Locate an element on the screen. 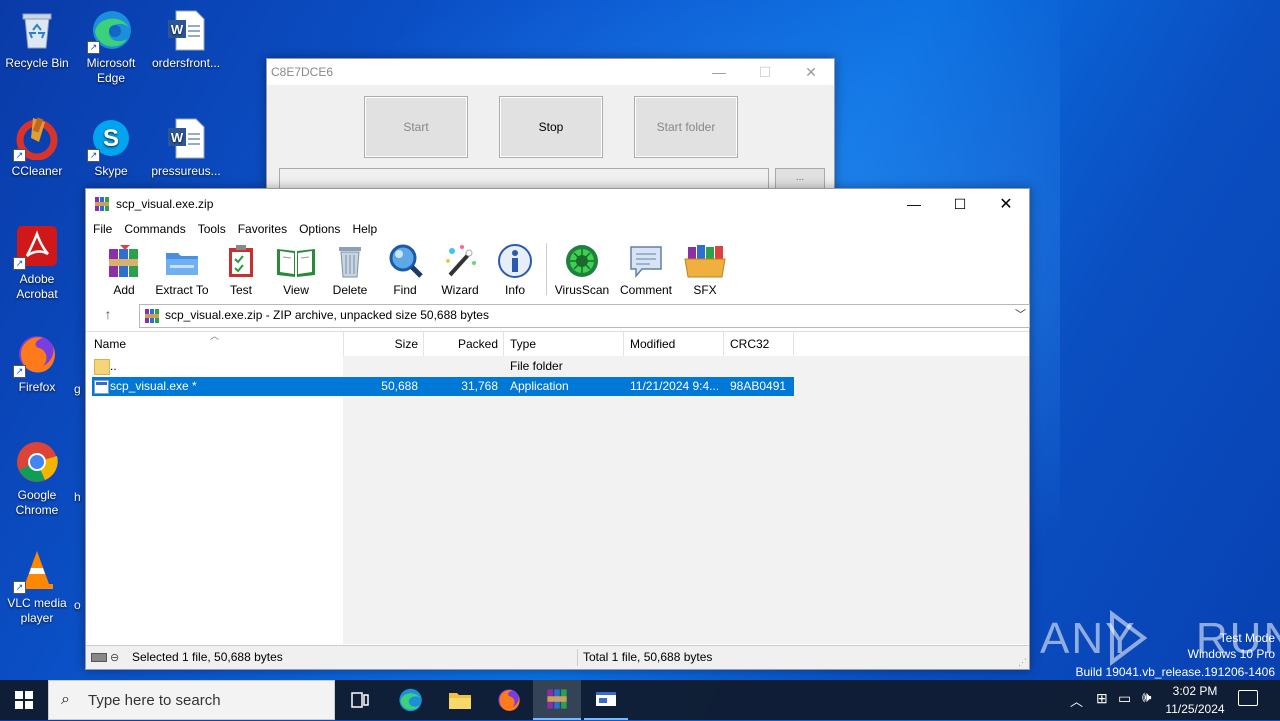 The width and height of the screenshot is (1280, 721). column-header-packed: Packed is located at coordinates (461, 344).